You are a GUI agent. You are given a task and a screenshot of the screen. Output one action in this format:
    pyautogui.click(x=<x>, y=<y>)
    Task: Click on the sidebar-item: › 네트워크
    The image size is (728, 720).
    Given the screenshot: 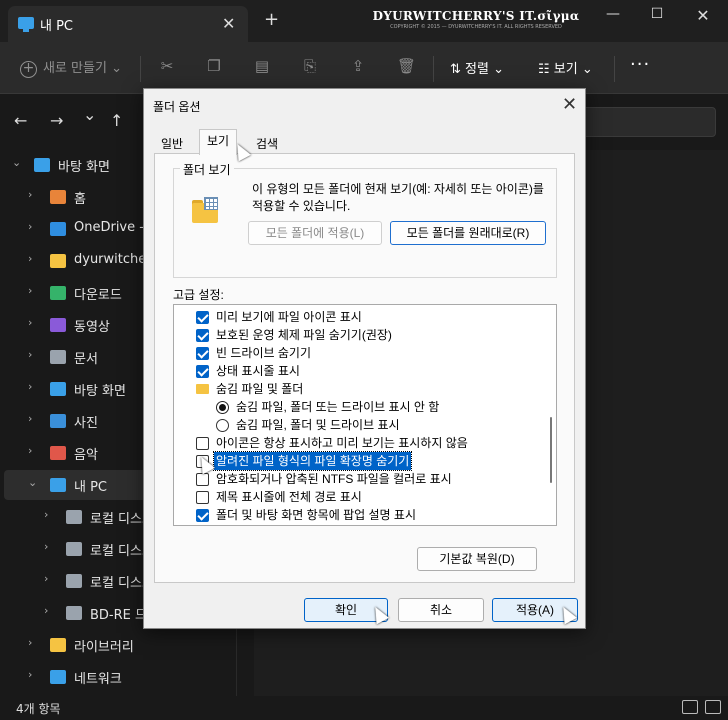 What is the action you would take?
    pyautogui.click(x=120, y=677)
    